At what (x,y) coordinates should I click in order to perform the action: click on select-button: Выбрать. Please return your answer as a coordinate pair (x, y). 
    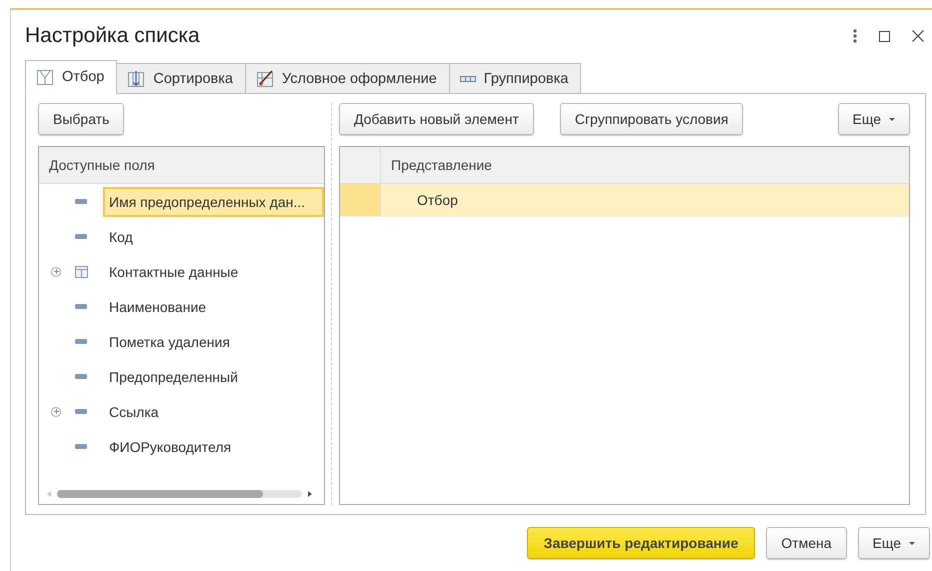
    Looking at the image, I should click on (81, 119).